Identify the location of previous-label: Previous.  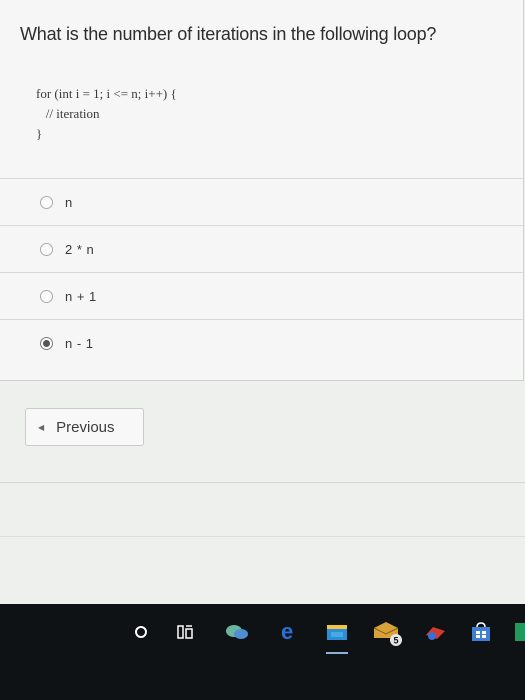
(85, 427).